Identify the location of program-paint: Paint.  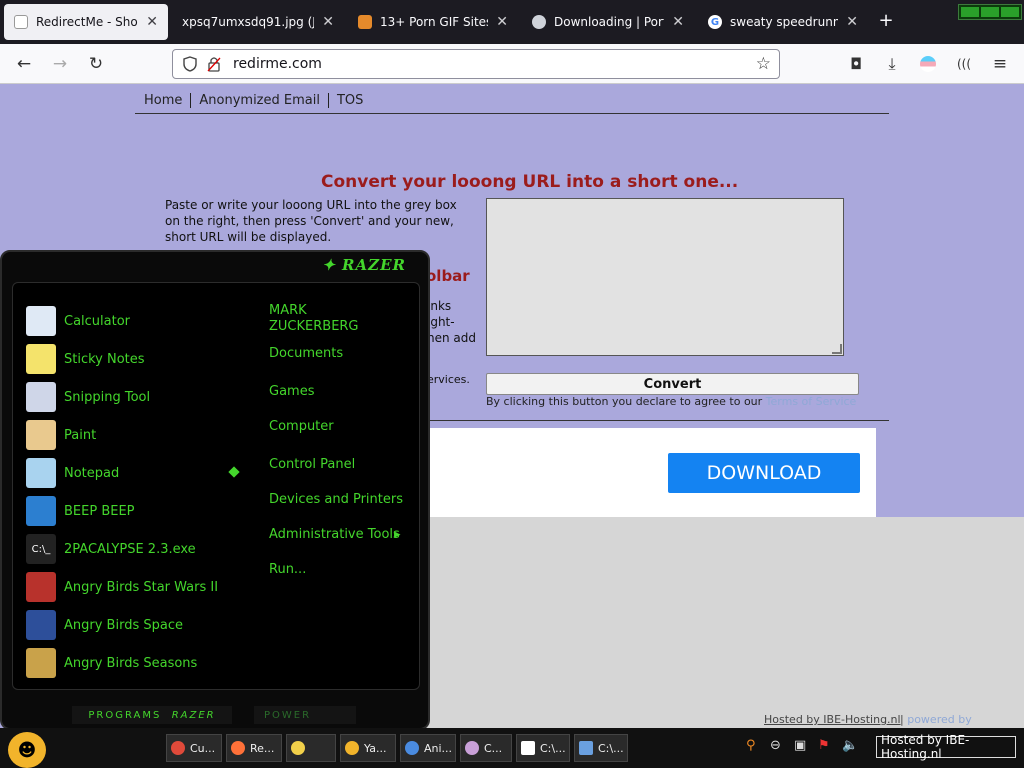
(61, 435).